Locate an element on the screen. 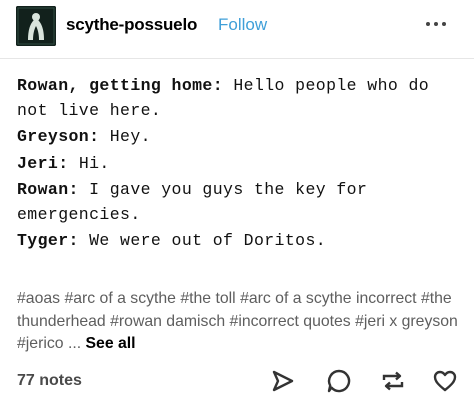 Image resolution: width=474 pixels, height=404 pixels. reblog-icon is located at coordinates (393, 381).